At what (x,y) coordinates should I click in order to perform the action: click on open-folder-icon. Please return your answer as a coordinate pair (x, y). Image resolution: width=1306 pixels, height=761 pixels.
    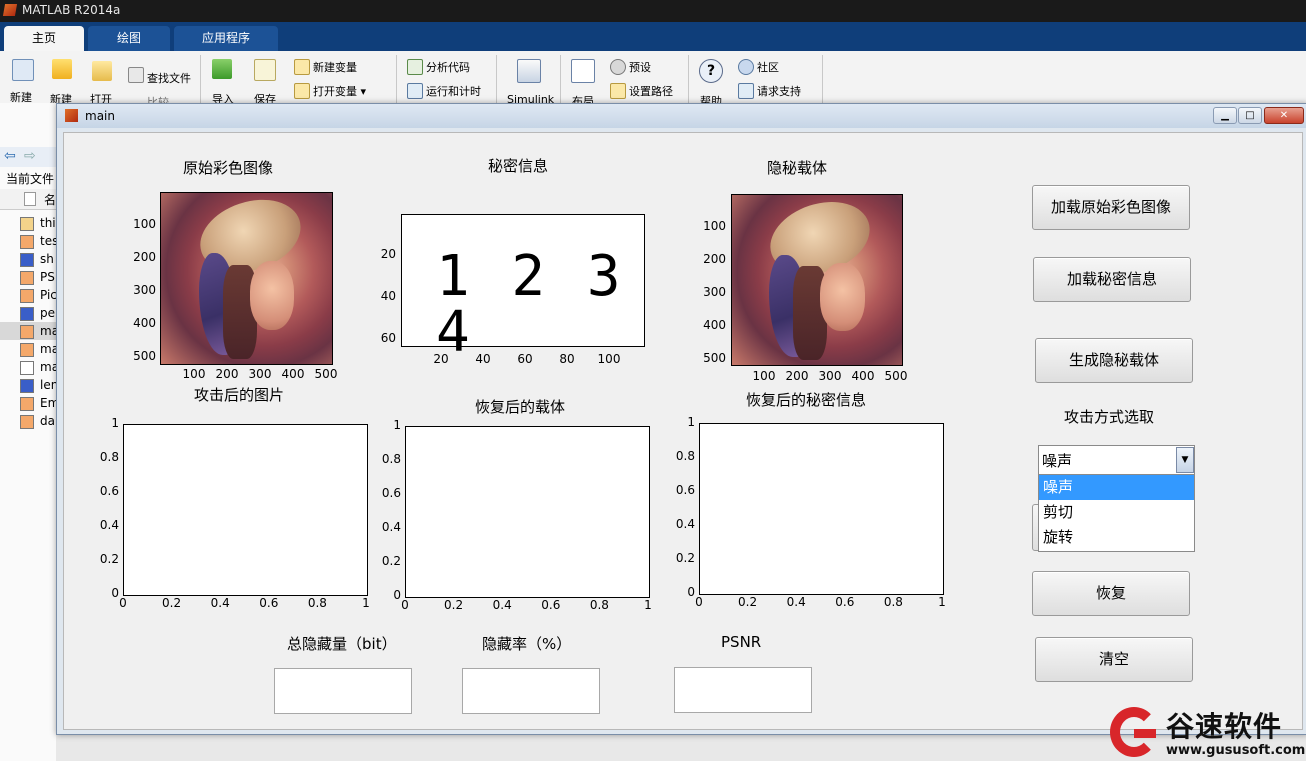
    Looking at the image, I should click on (102, 71).